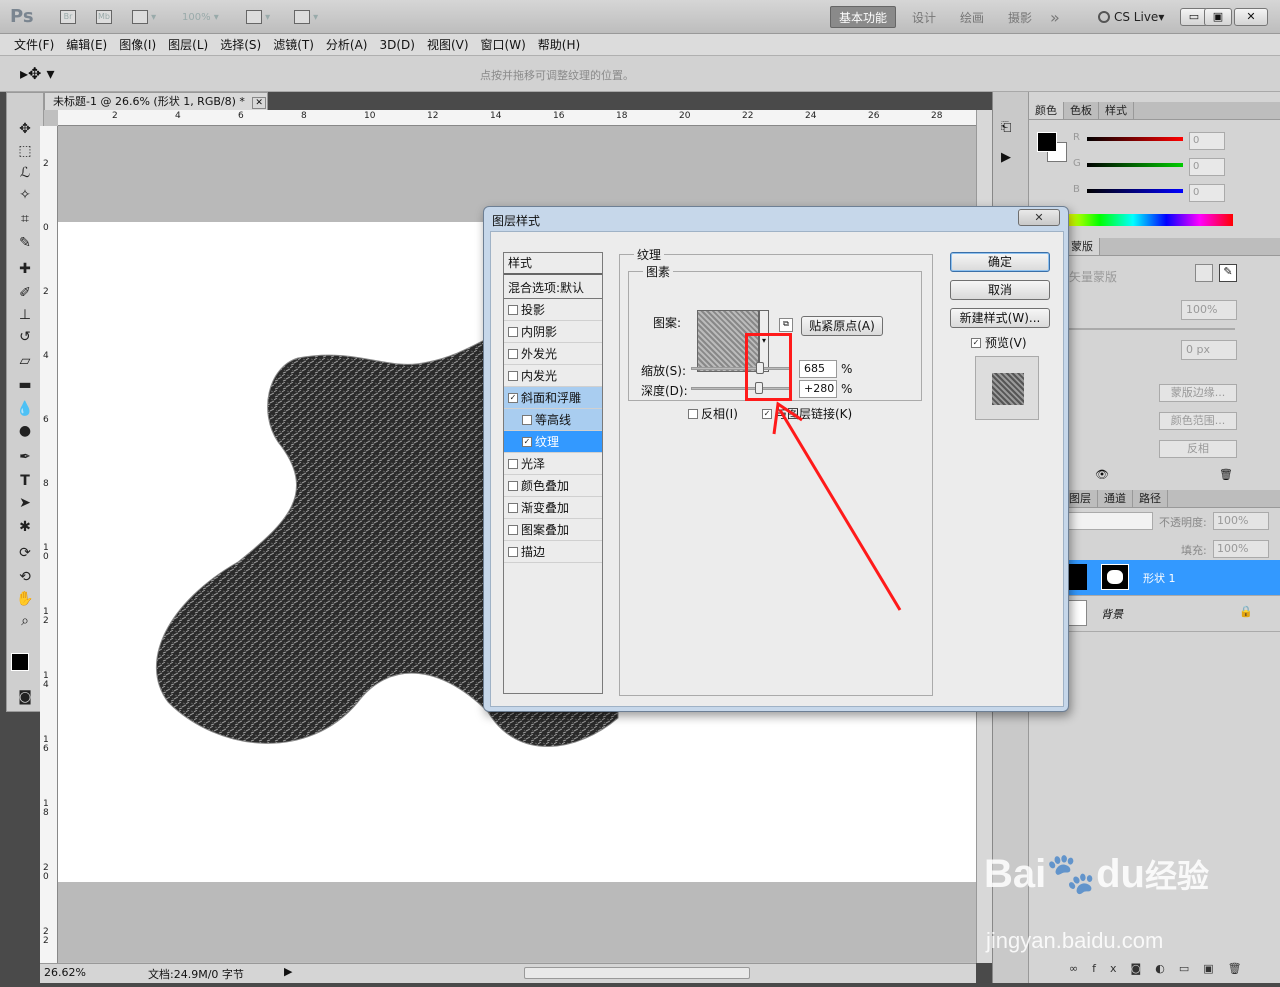 This screenshot has width=1280, height=987. Describe the element at coordinates (25, 621) in the screenshot. I see `zoom-tool-icon: ⌕` at that location.